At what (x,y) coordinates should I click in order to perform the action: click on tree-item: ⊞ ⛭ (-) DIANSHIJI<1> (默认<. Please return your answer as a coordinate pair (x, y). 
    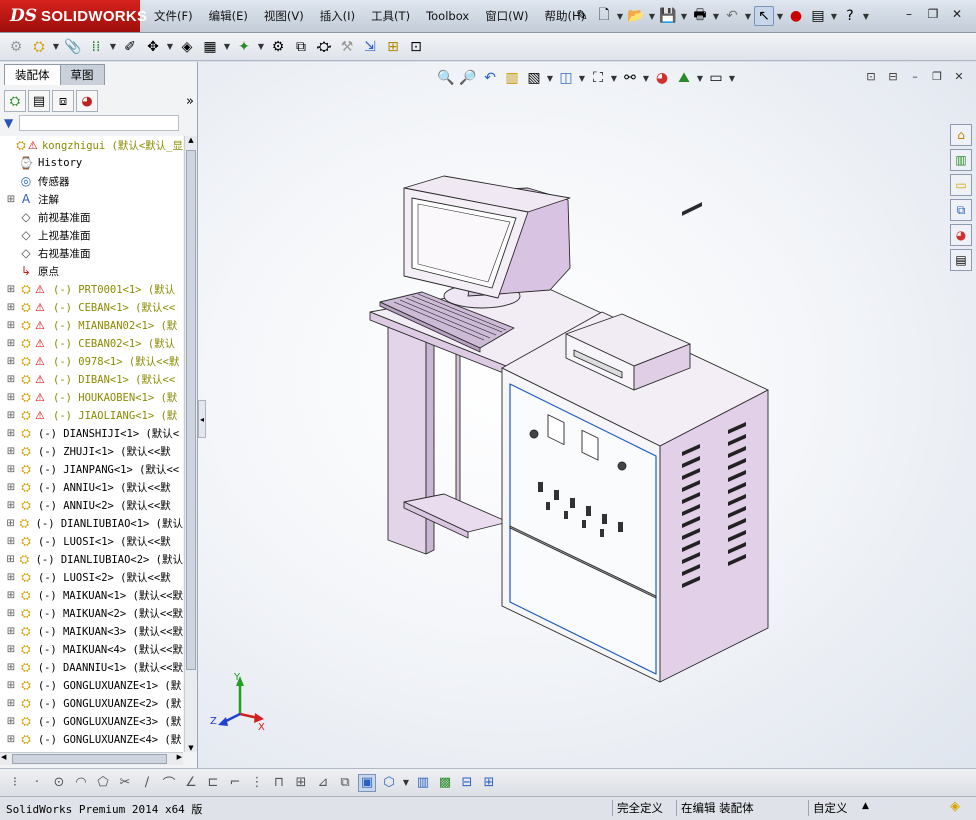
    Looking at the image, I should click on (91, 433).